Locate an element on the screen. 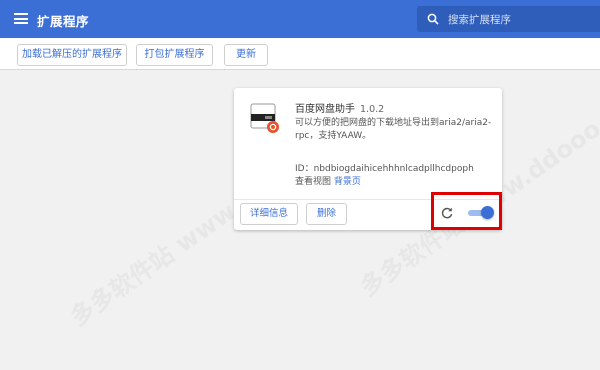 The image size is (600, 370). page-title: 扩展程序 is located at coordinates (63, 21).